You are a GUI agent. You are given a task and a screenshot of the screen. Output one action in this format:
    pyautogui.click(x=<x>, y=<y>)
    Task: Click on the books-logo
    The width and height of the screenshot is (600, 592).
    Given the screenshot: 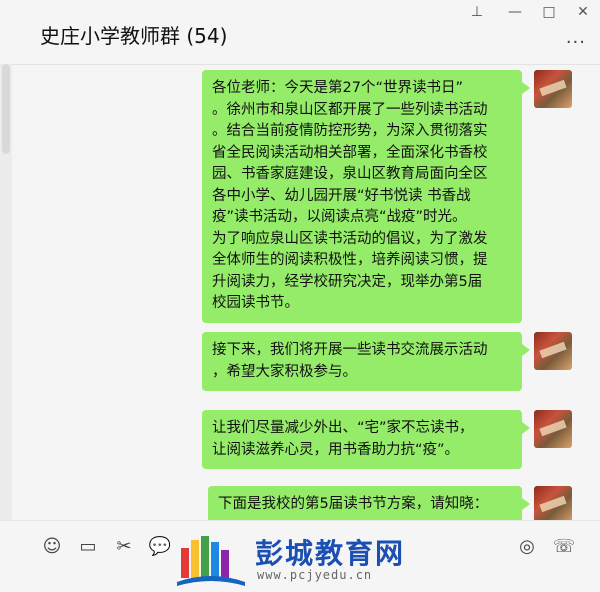 What is the action you would take?
    pyautogui.click(x=211, y=561)
    